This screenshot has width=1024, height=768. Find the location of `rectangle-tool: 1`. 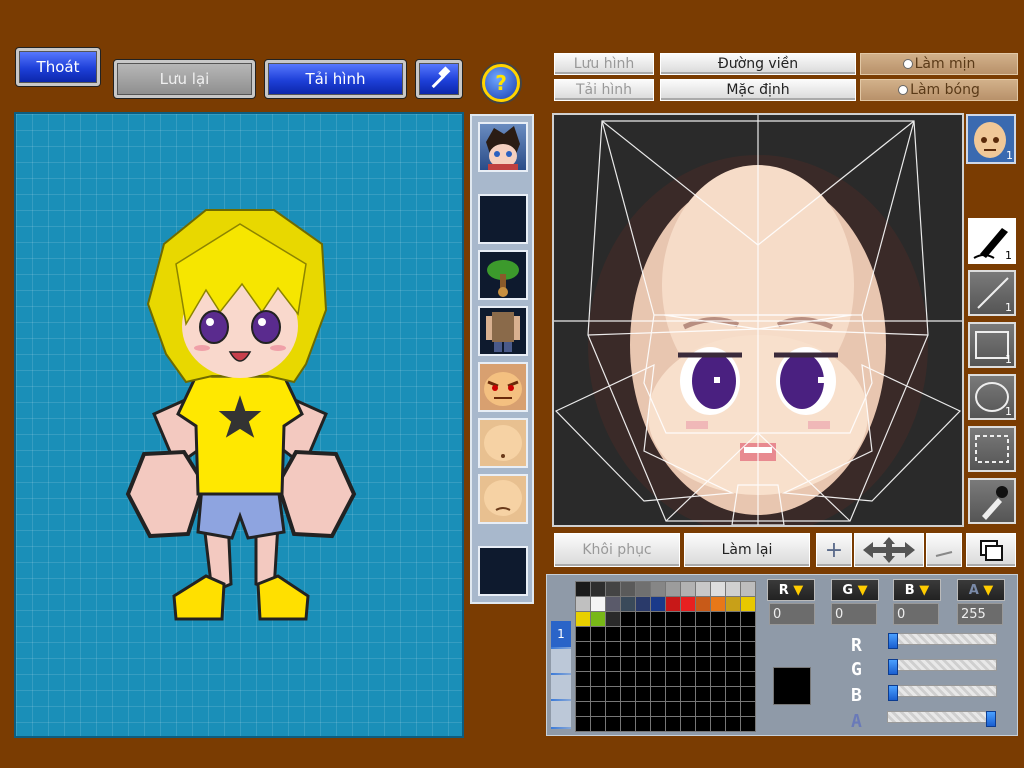

rectangle-tool: 1 is located at coordinates (992, 345).